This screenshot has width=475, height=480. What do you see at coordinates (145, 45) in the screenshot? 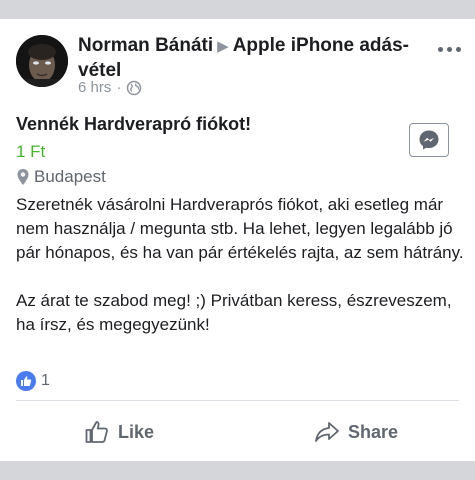
I see `author-name: Norman Bánáti` at bounding box center [145, 45].